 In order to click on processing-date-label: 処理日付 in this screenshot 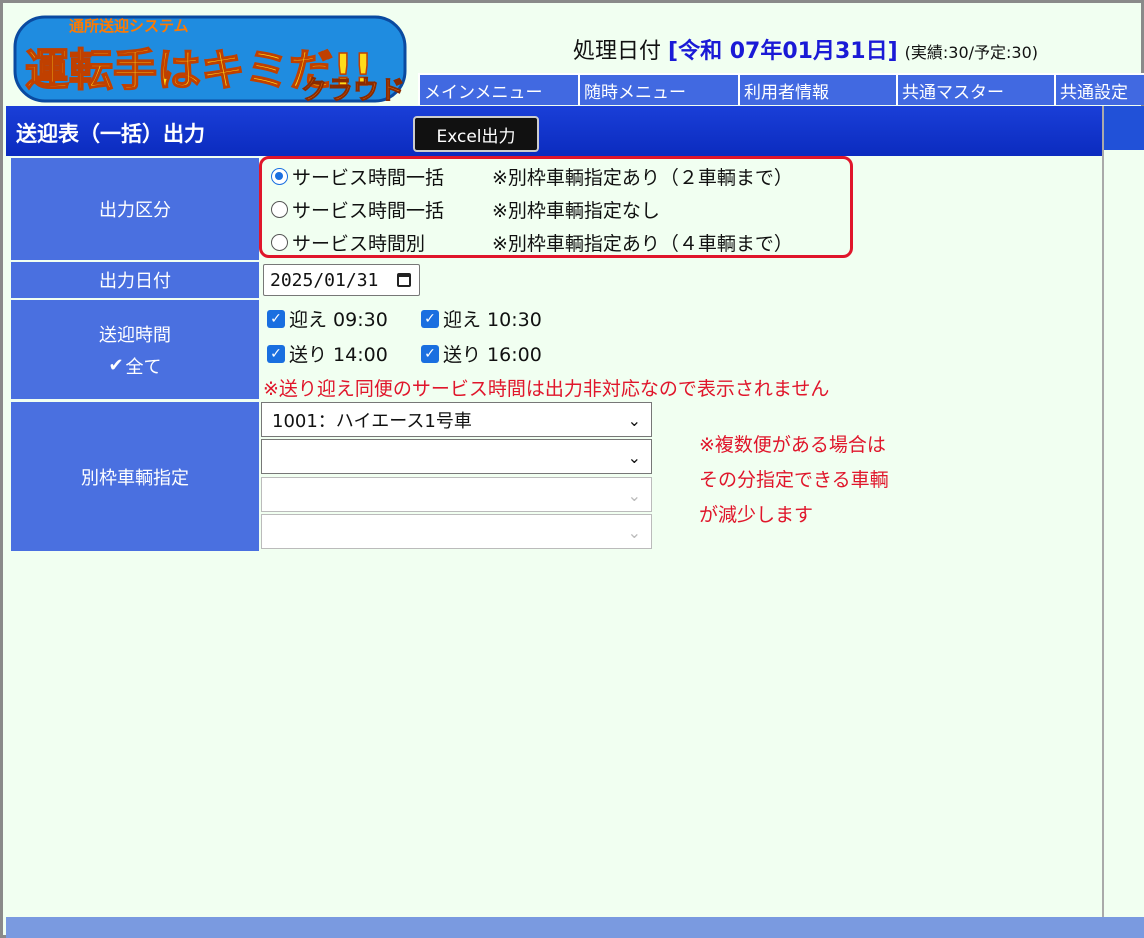, I will do `click(617, 51)`.